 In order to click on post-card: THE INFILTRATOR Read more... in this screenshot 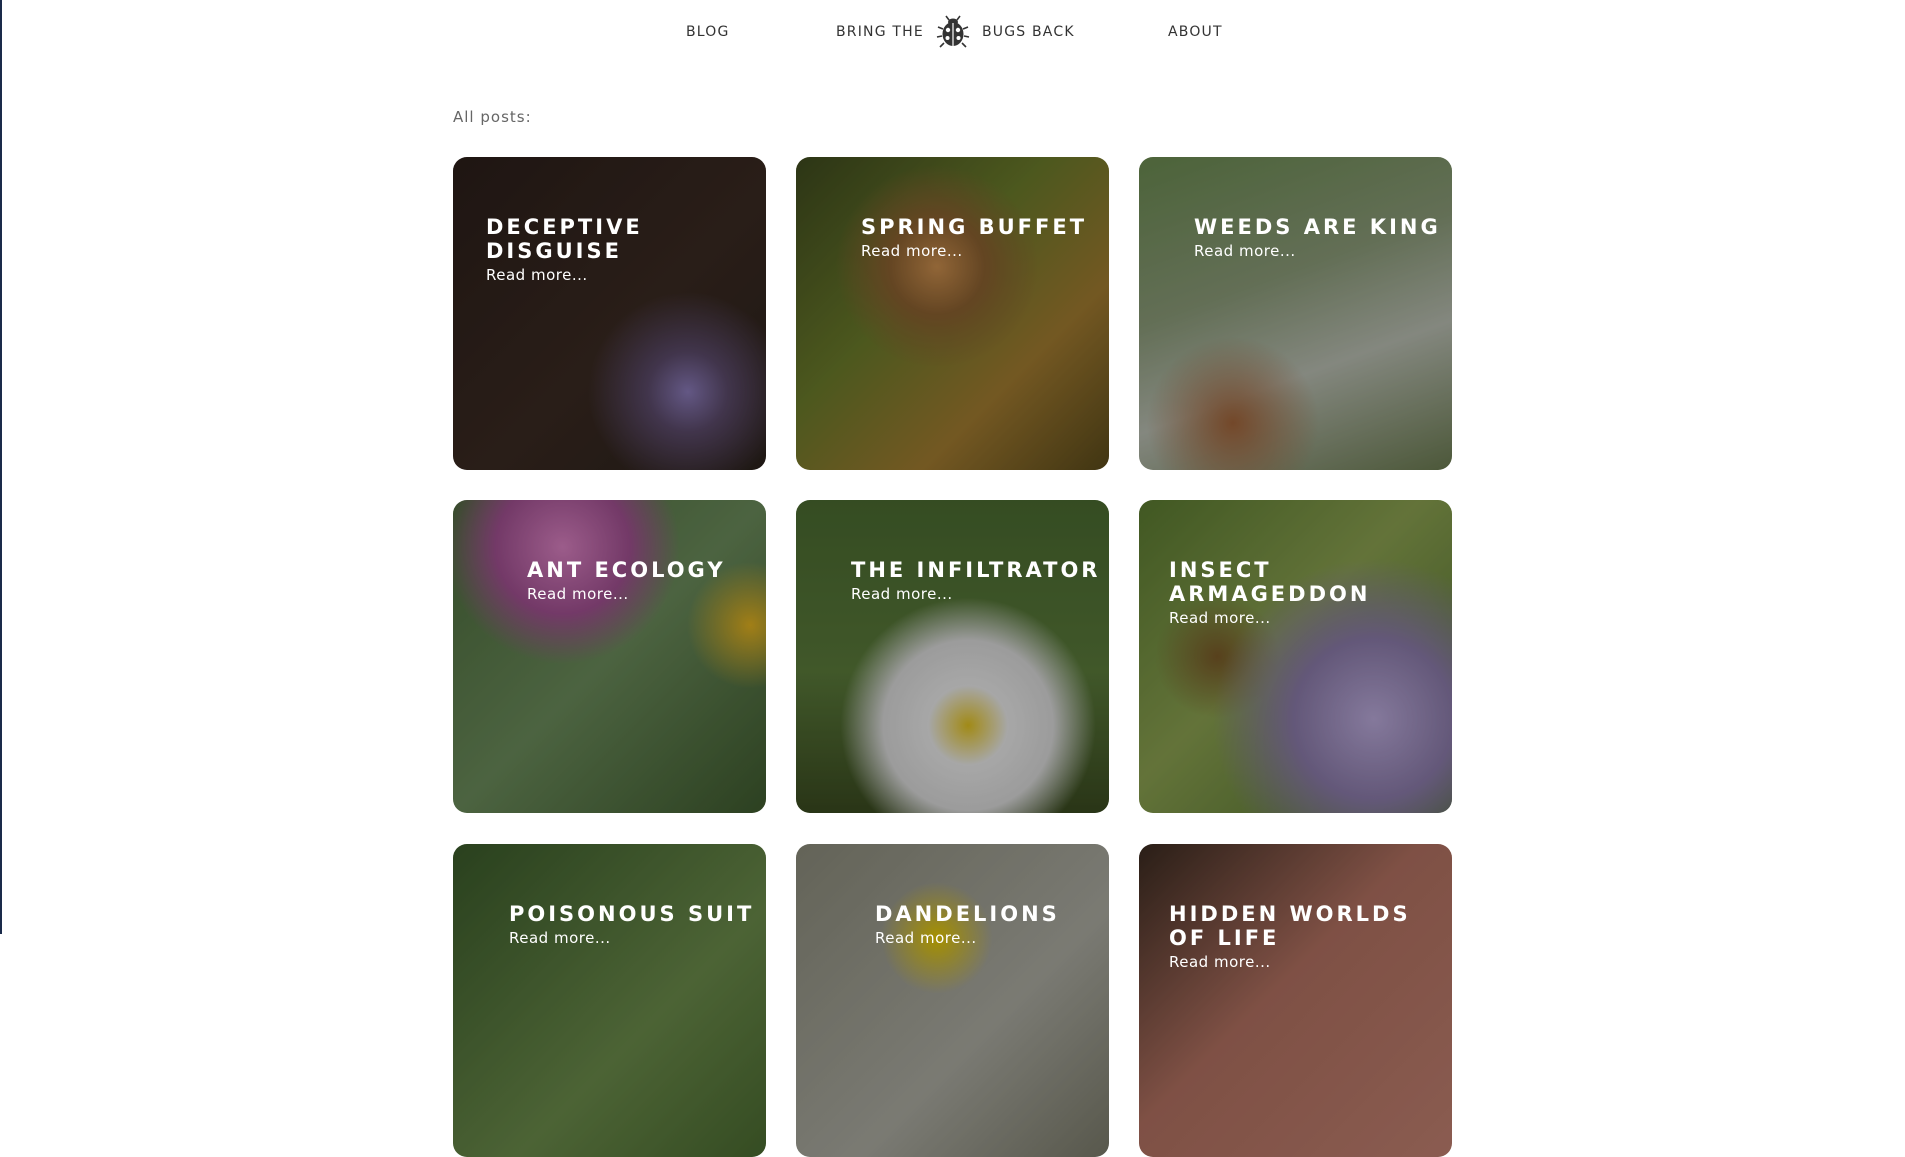, I will do `click(952, 656)`.